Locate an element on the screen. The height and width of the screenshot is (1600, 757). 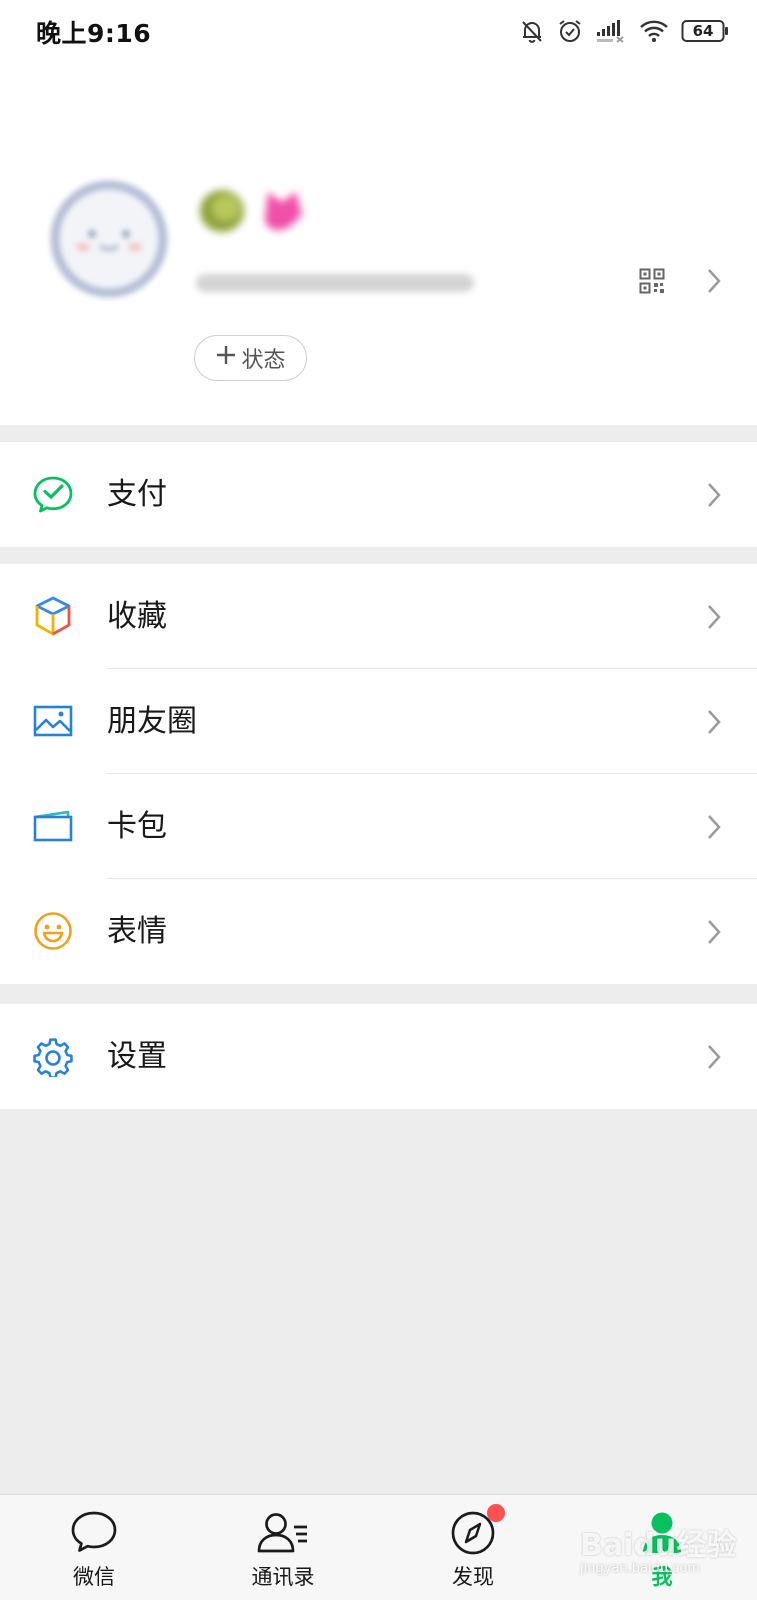
status-icons: 64 is located at coordinates (623, 31).